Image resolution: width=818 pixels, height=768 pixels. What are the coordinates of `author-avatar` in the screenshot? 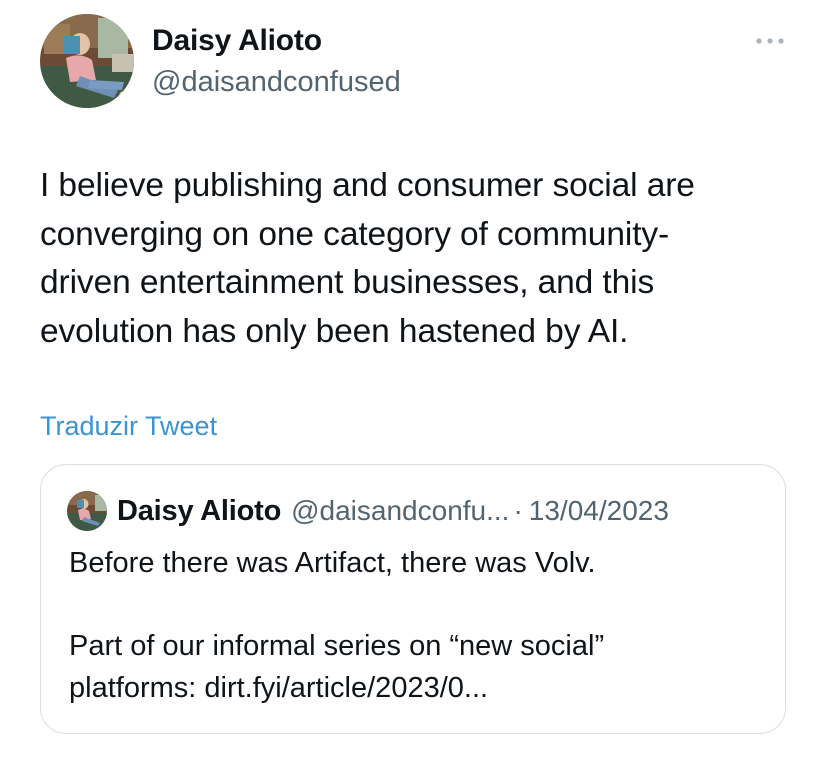 It's located at (87, 61).